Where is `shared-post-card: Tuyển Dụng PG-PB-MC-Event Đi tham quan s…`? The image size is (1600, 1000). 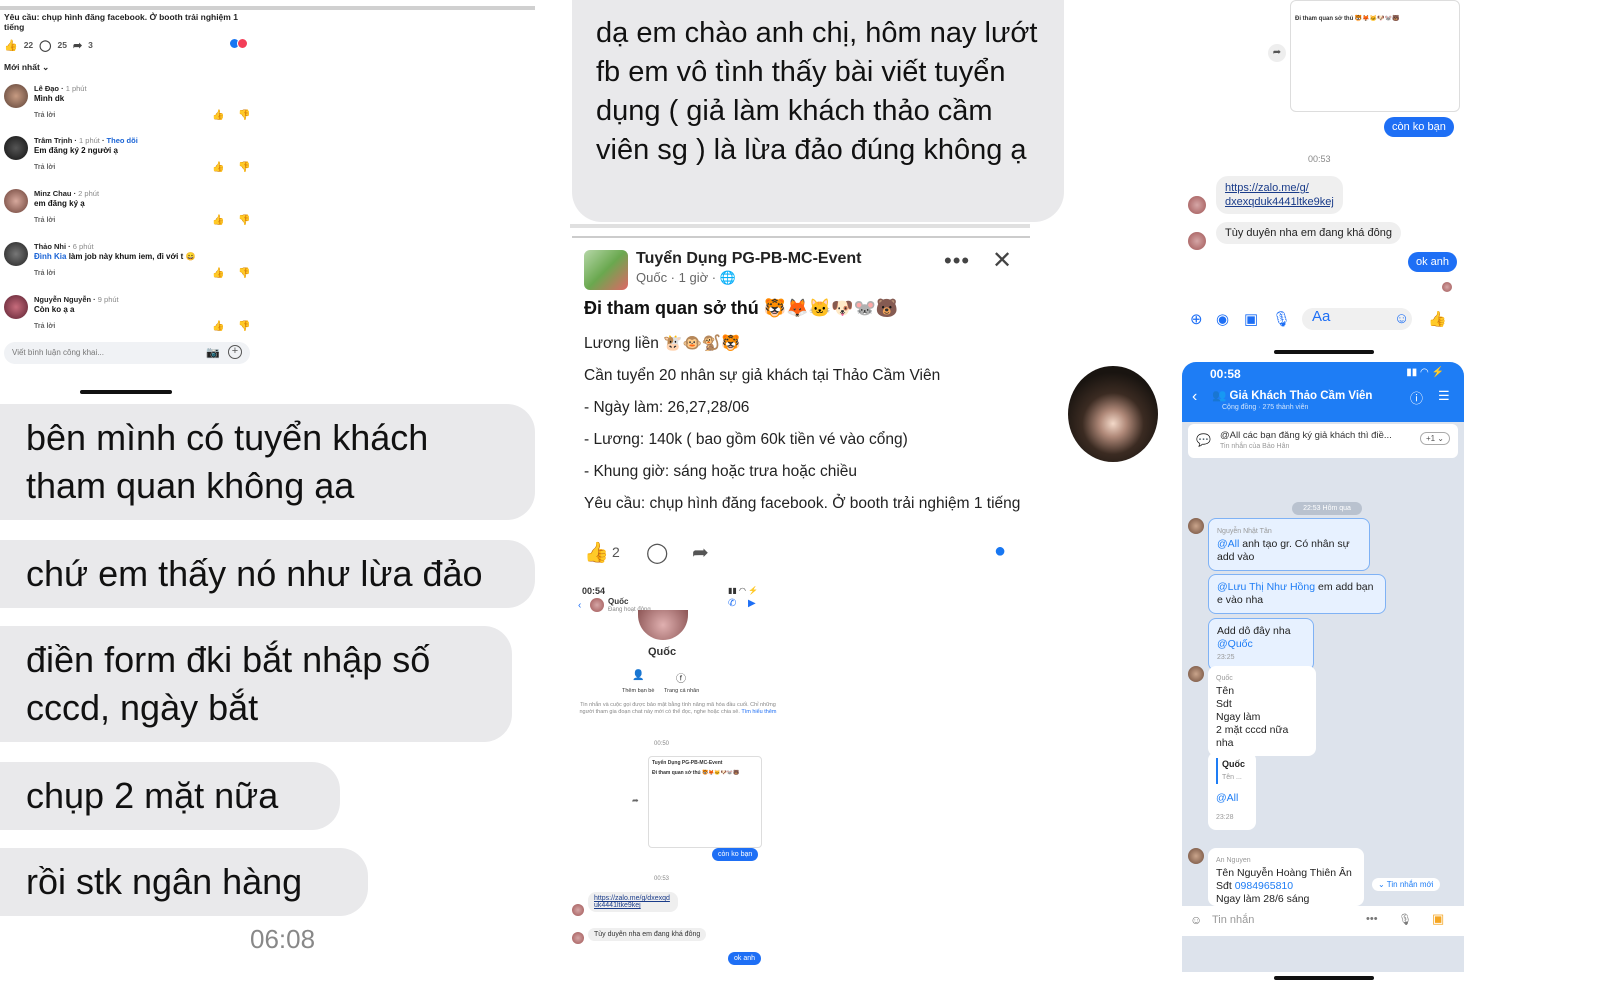
shared-post-card: Tuyển Dụng PG-PB-MC-Event Đi tham quan s… is located at coordinates (705, 802).